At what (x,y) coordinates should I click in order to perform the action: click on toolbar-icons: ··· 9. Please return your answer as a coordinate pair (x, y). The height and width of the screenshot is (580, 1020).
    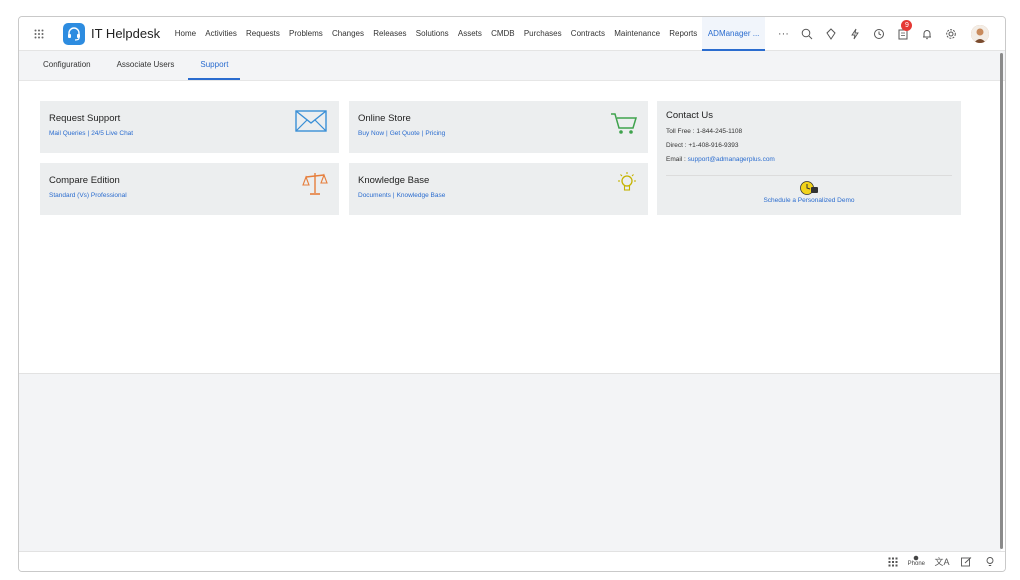
    Looking at the image, I should click on (881, 31).